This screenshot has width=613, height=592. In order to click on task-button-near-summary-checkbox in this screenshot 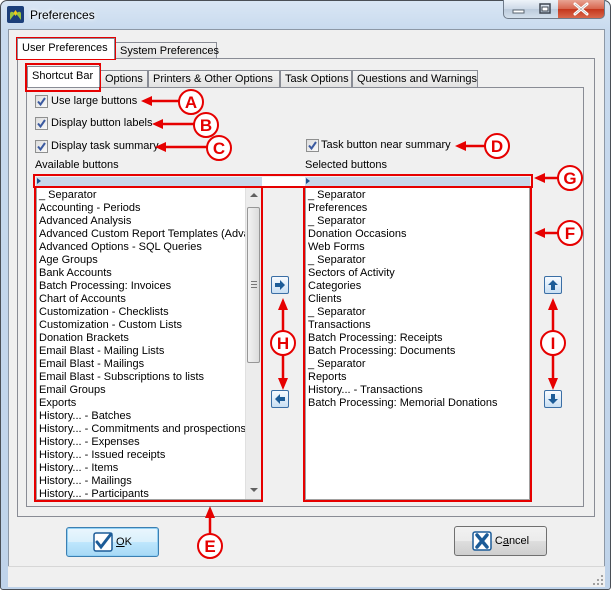, I will do `click(312, 145)`.